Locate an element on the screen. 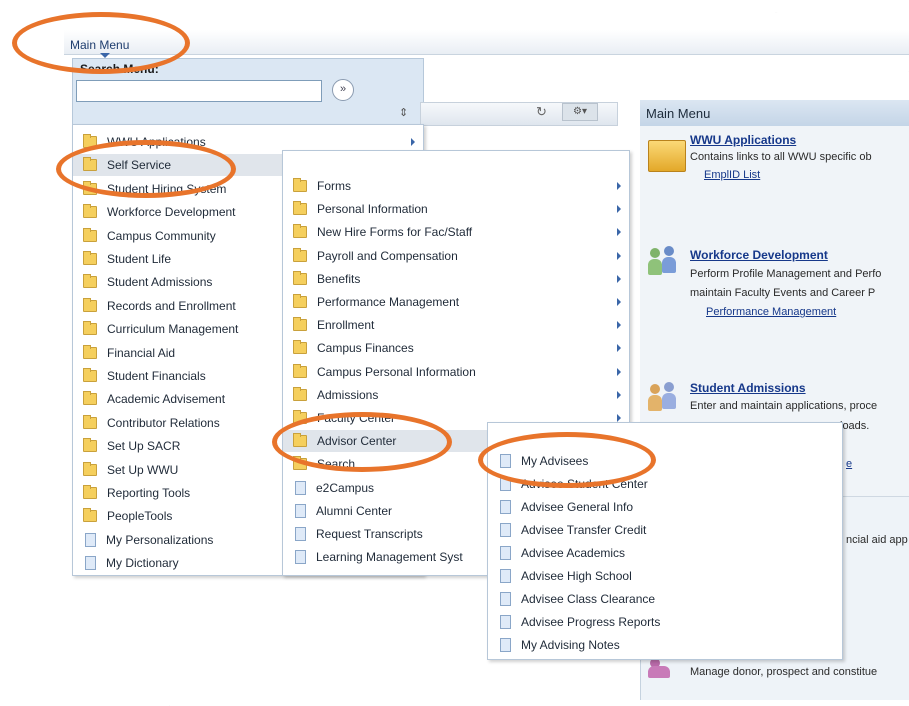  self-service-item: Enrollment is located at coordinates (456, 325).